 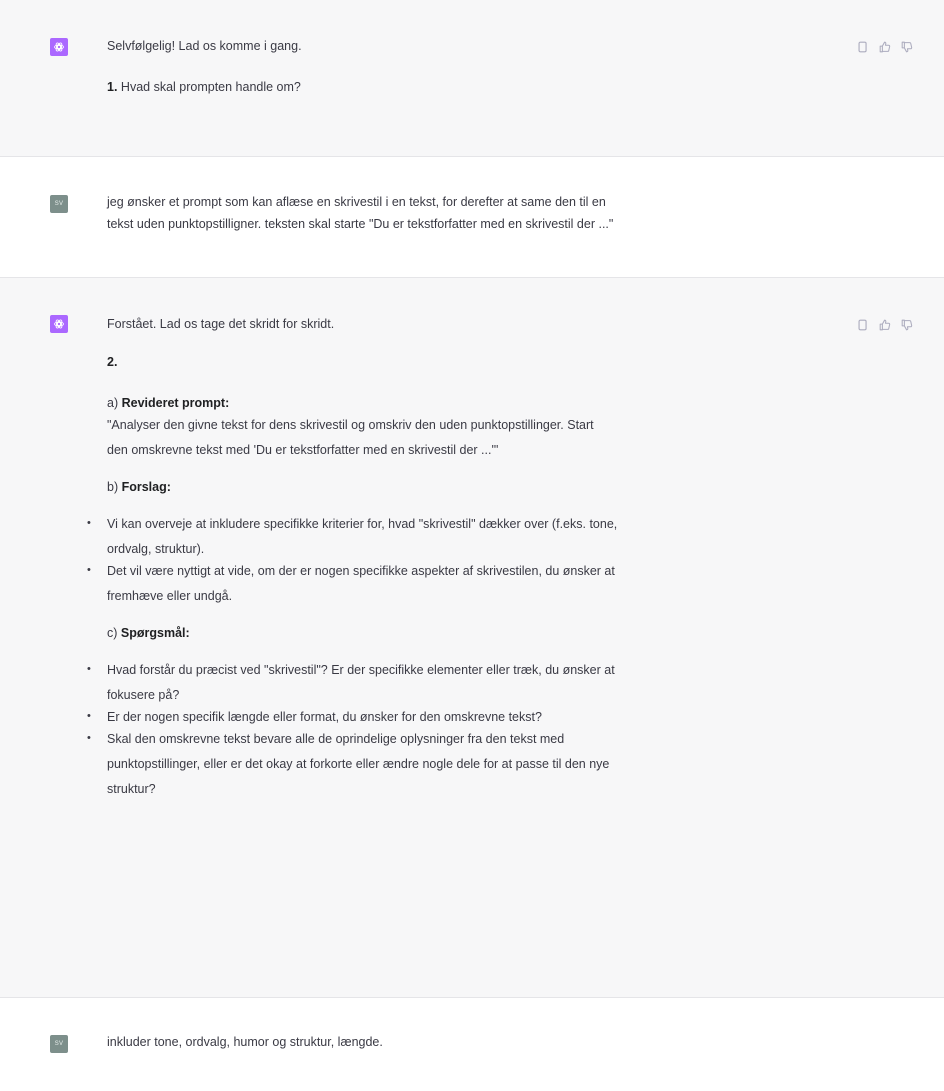 I want to click on section-a-heading: a) Revideret prompt:, so click(x=457, y=403).